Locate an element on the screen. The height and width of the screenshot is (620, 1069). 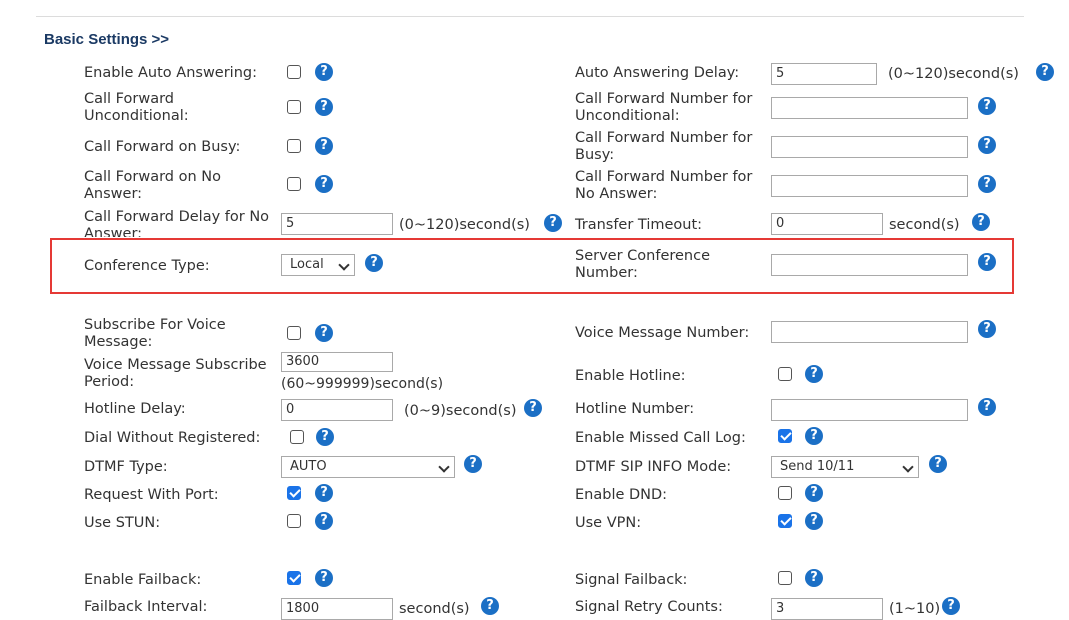
dtmf-sip-info-mode-value: Send 10/11 is located at coordinates (817, 466).